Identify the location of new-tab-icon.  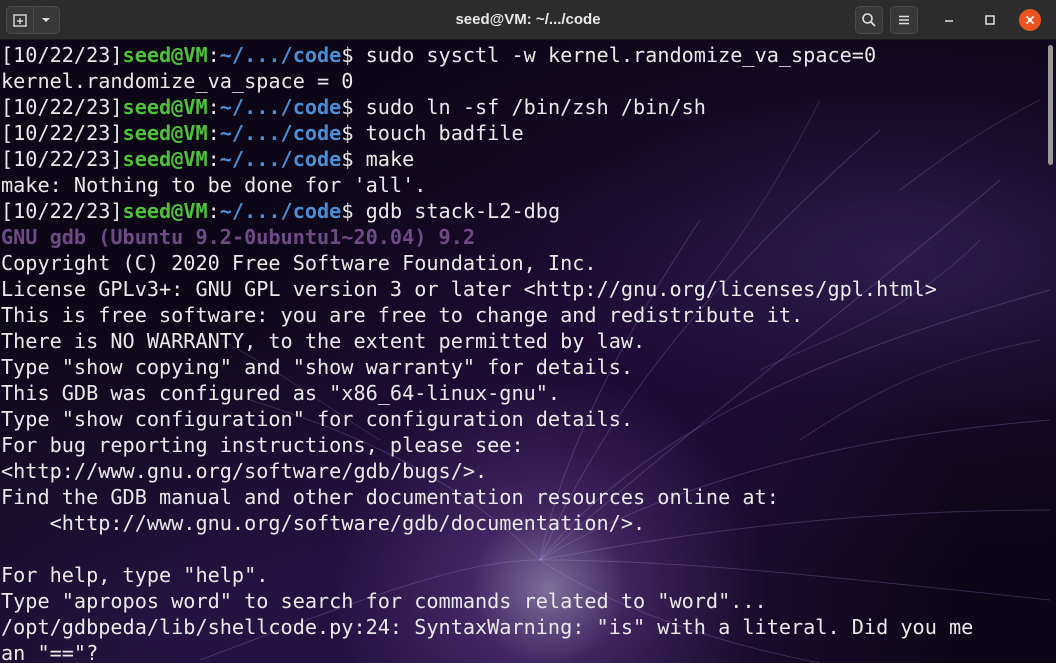
(20, 20).